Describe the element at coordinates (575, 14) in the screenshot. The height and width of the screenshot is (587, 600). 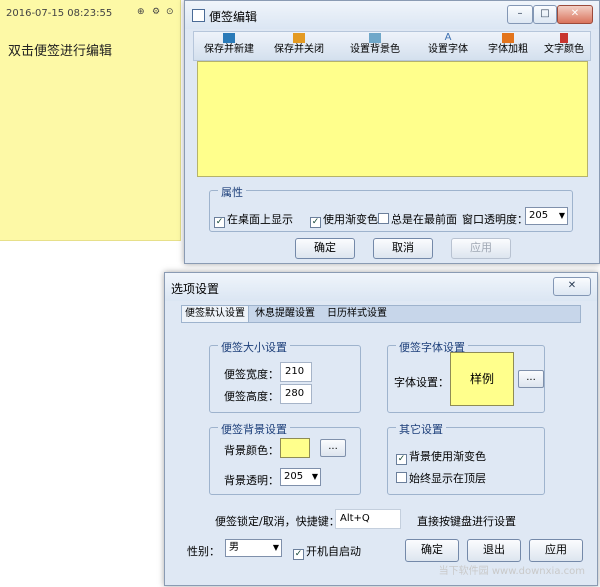
I see `close-button: ✕` at that location.